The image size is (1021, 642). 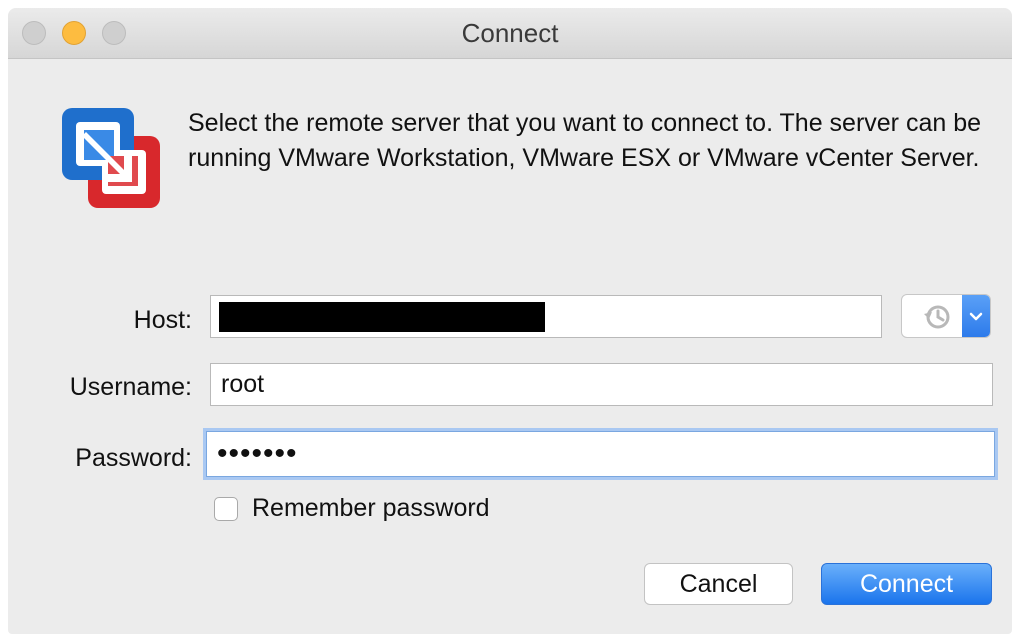 What do you see at coordinates (243, 384) in the screenshot?
I see `username-value: root` at bounding box center [243, 384].